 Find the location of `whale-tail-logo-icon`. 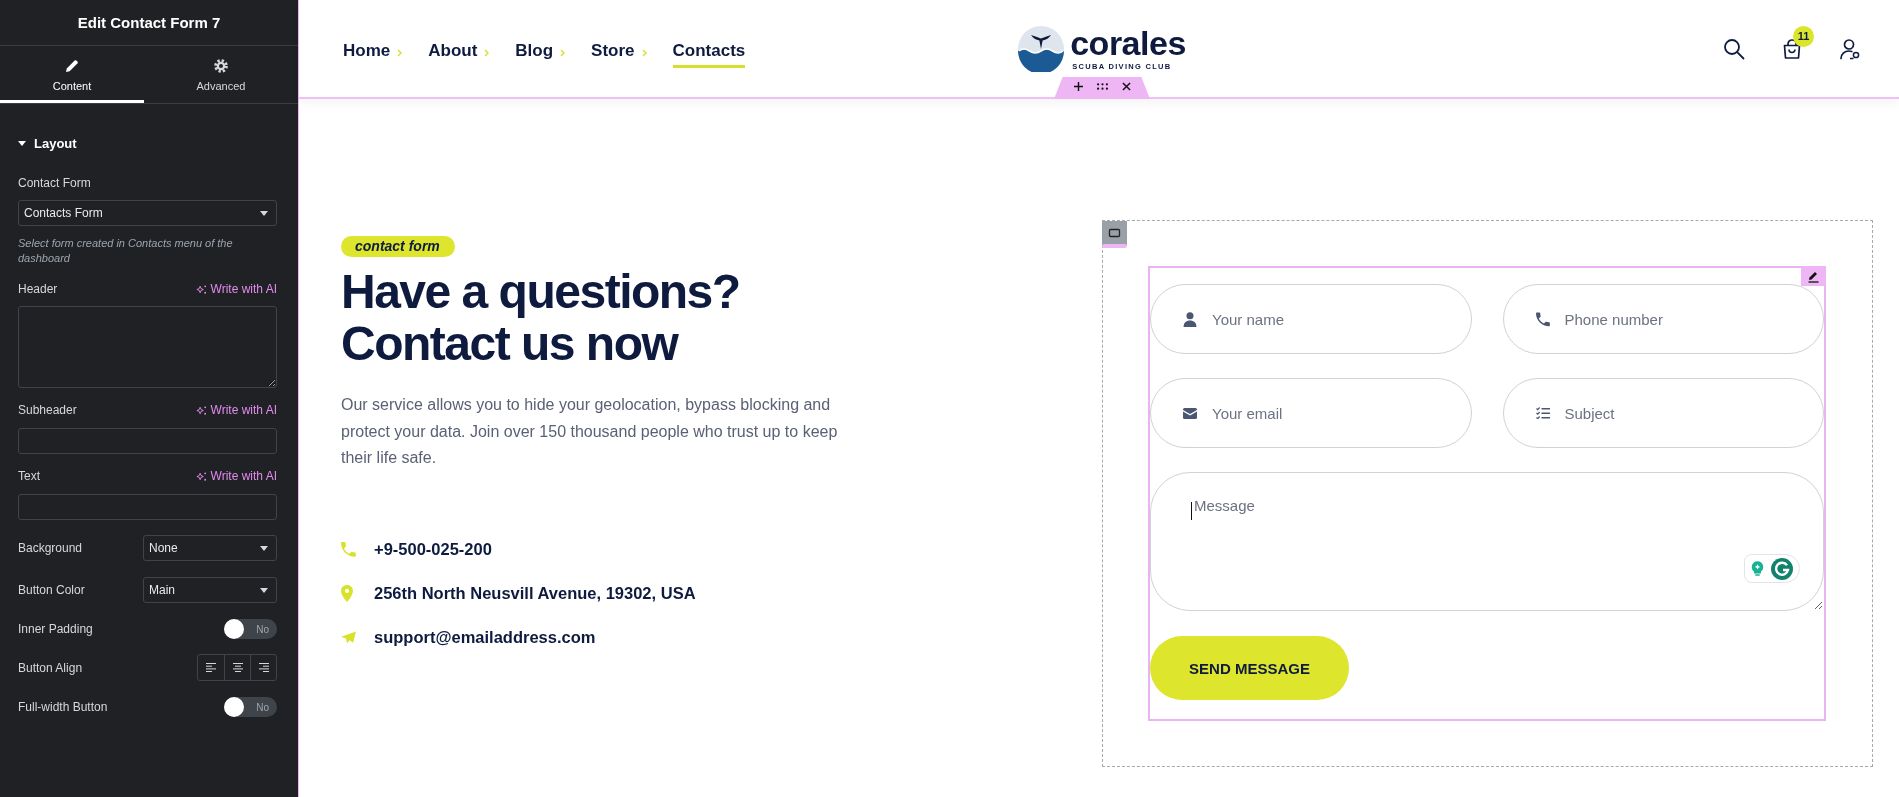

whale-tail-logo-icon is located at coordinates (1041, 48).